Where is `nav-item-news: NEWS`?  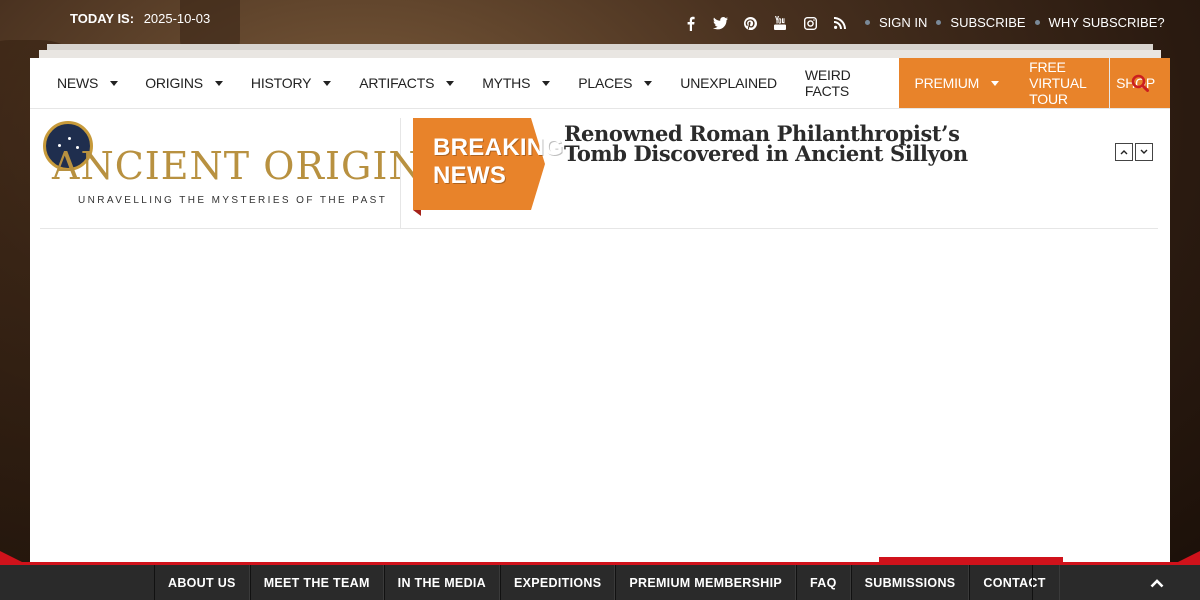 nav-item-news: NEWS is located at coordinates (81, 83).